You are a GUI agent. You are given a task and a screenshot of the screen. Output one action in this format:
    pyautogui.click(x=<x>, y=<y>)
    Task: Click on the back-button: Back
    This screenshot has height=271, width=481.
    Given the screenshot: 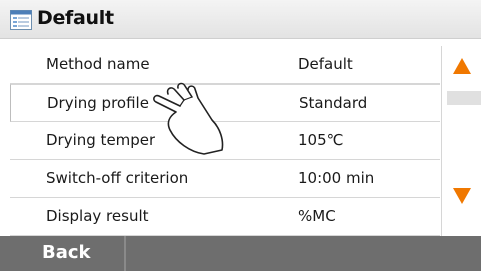 What is the action you would take?
    pyautogui.click(x=63, y=253)
    